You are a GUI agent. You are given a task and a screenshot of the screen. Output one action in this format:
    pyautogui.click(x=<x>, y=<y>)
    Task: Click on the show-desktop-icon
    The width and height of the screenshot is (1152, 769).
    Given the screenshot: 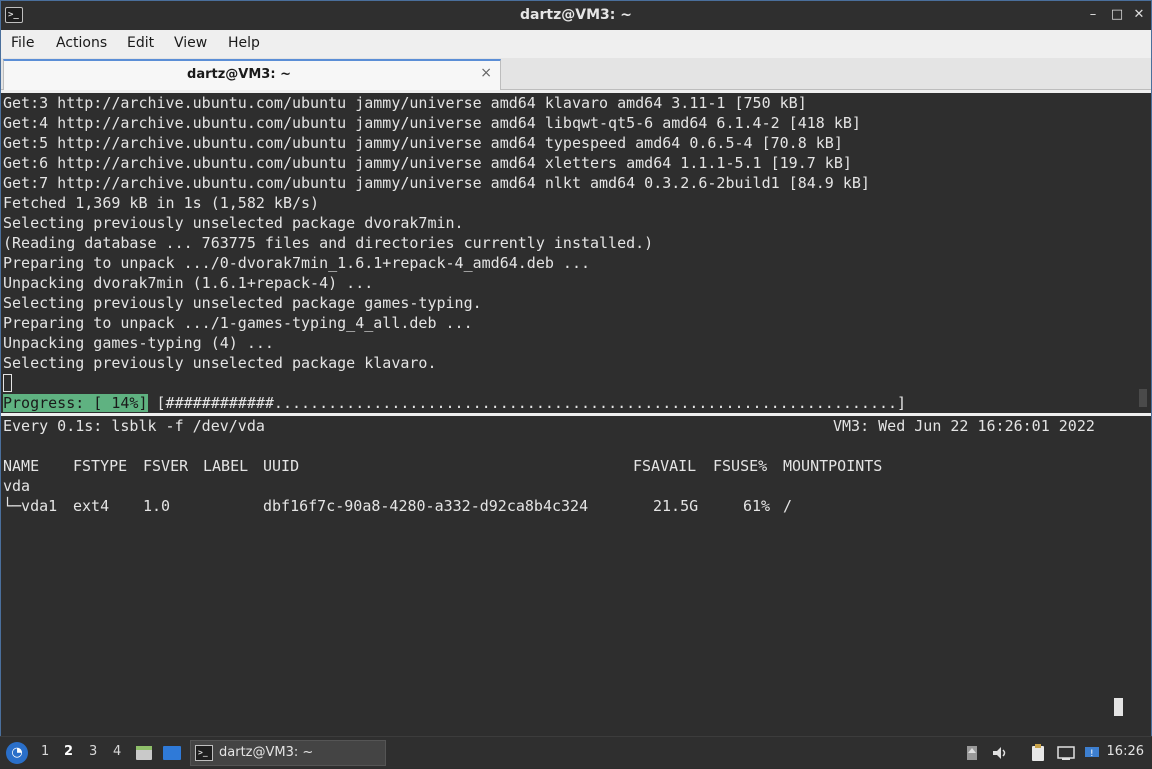 What is the action you would take?
    pyautogui.click(x=172, y=753)
    